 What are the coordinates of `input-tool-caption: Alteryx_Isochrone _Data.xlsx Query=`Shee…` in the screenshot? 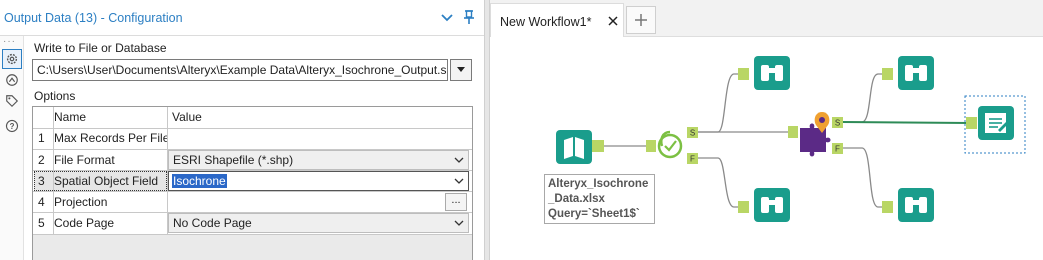 It's located at (599, 199).